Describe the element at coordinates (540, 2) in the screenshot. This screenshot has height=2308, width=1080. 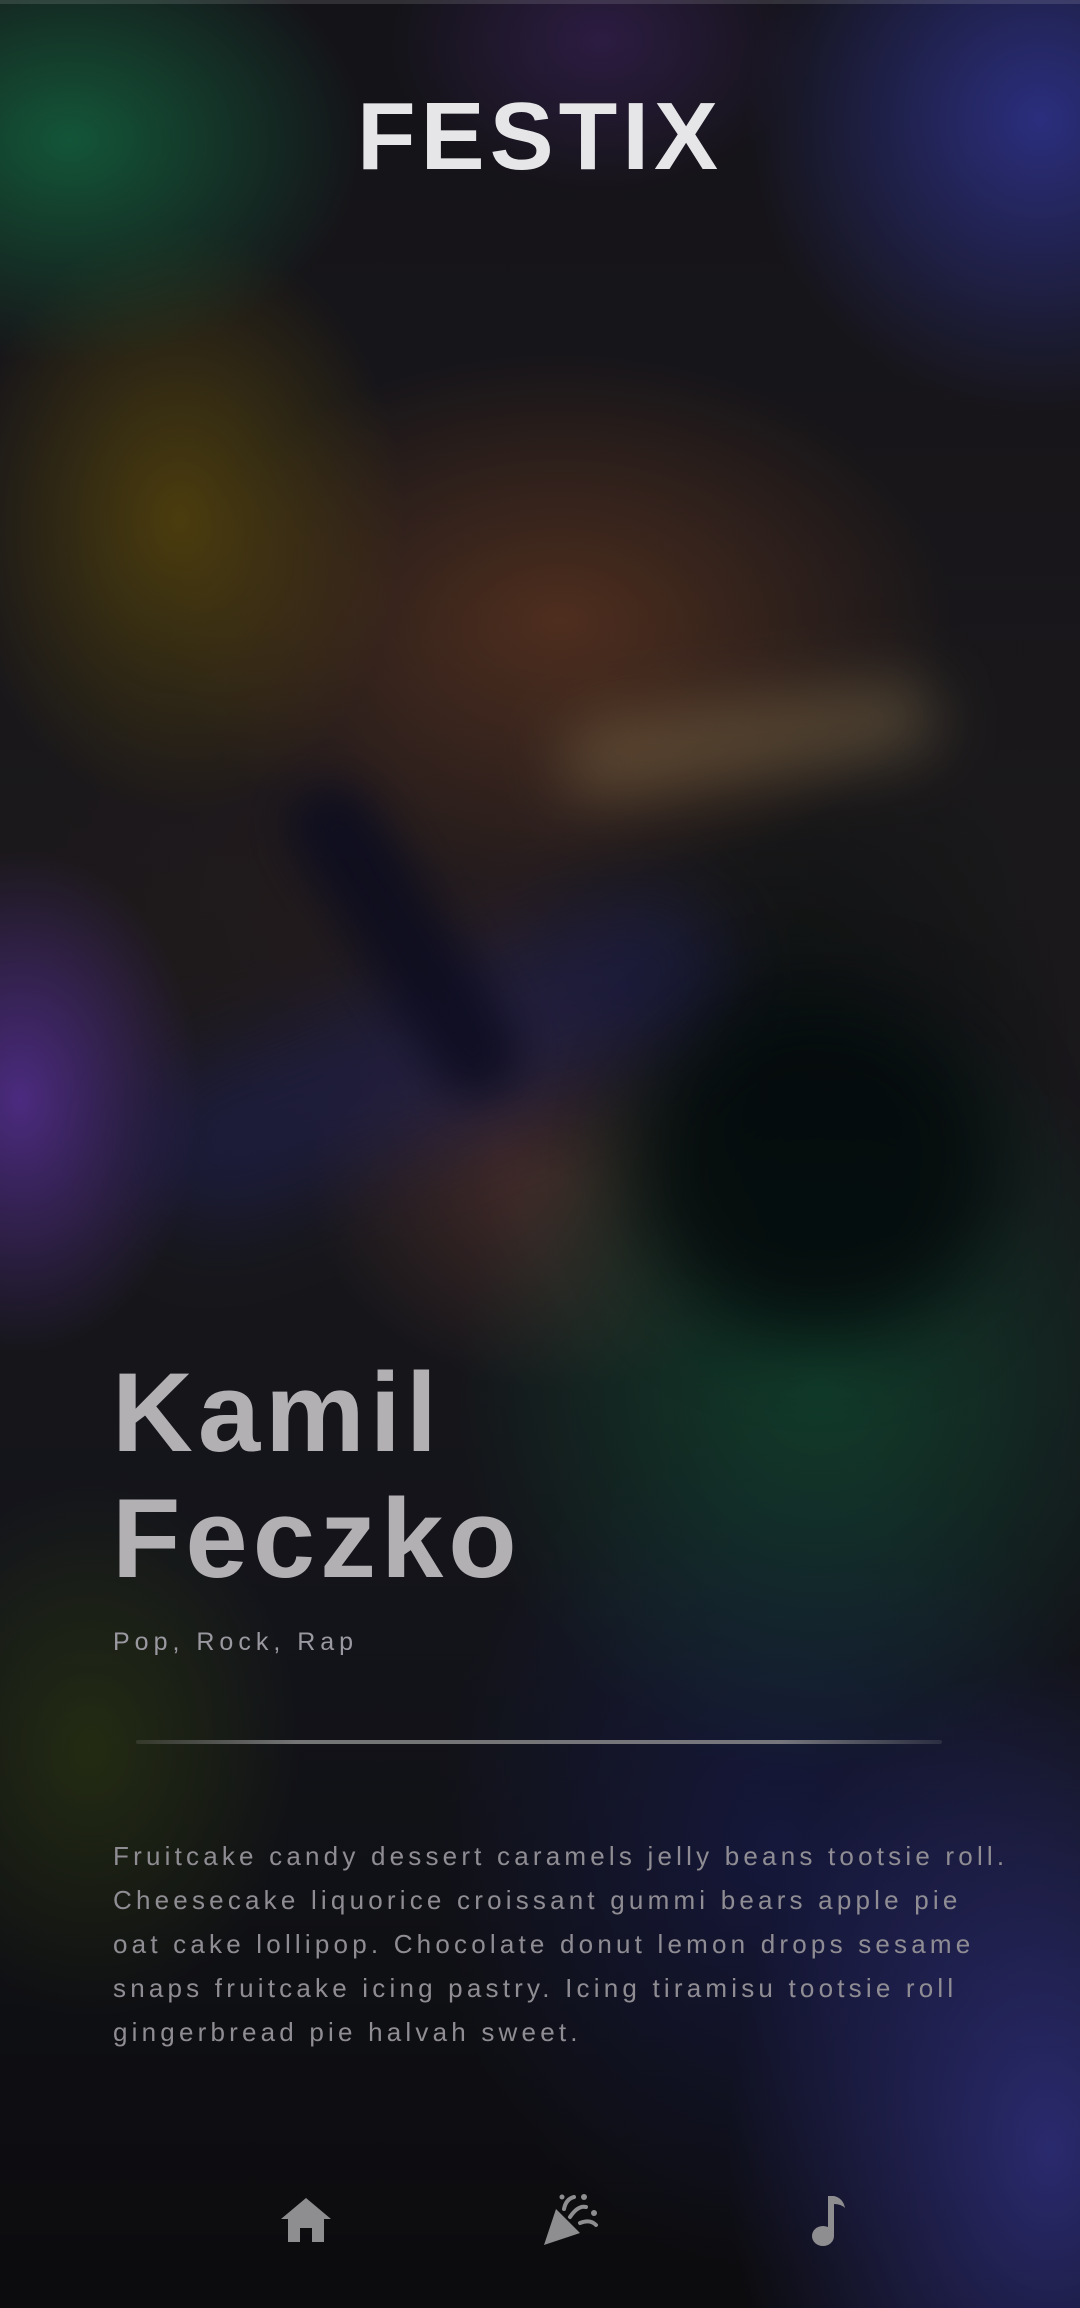
I see `top-border` at that location.